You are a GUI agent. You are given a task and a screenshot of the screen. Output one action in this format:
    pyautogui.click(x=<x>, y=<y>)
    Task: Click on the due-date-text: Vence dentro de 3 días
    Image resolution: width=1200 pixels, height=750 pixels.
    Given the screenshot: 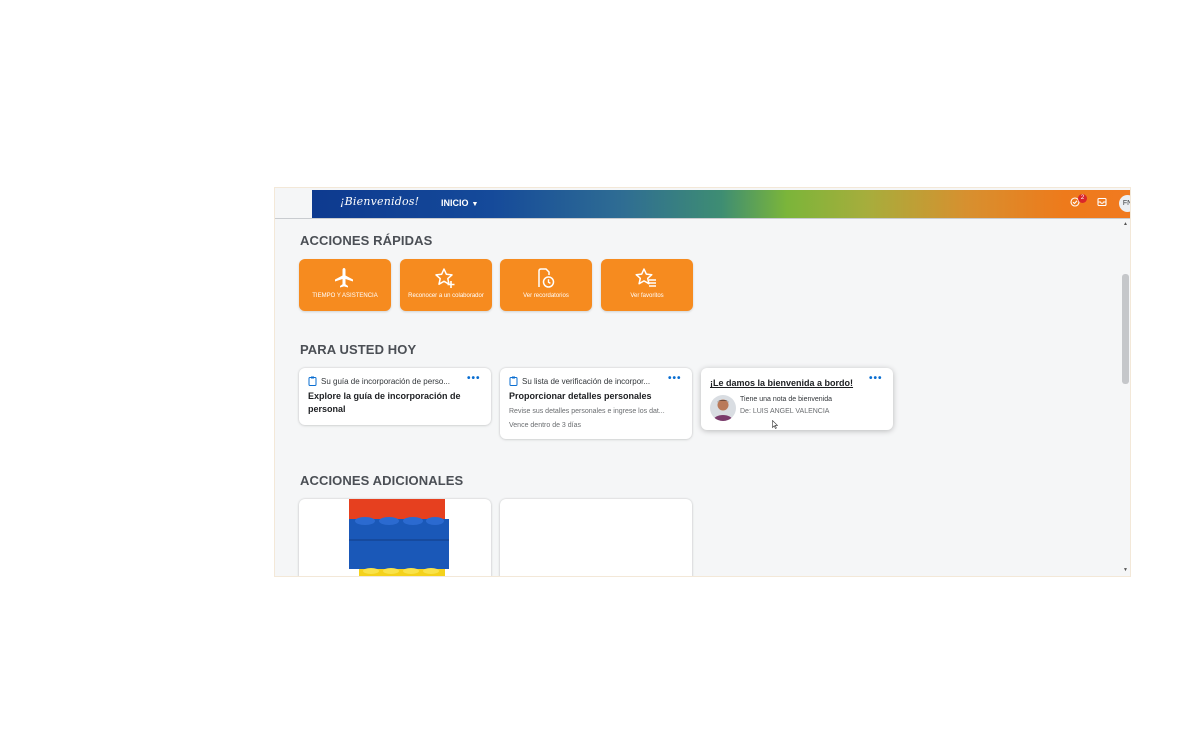 What is the action you would take?
    pyautogui.click(x=545, y=425)
    